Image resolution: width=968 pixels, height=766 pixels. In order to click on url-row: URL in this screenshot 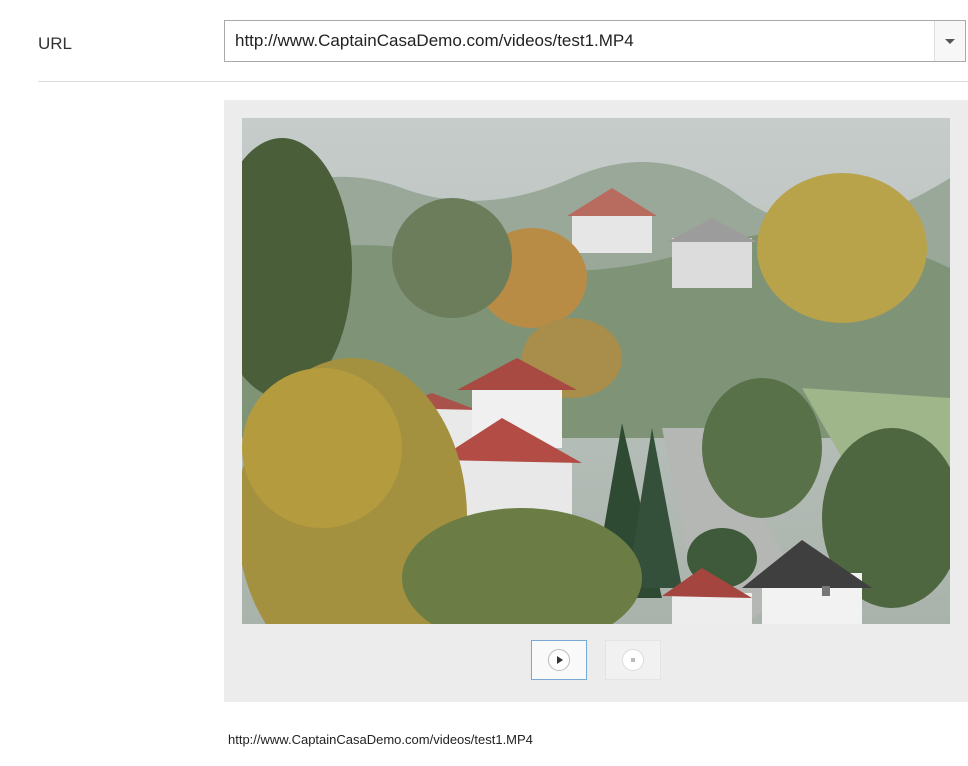, I will do `click(484, 41)`.